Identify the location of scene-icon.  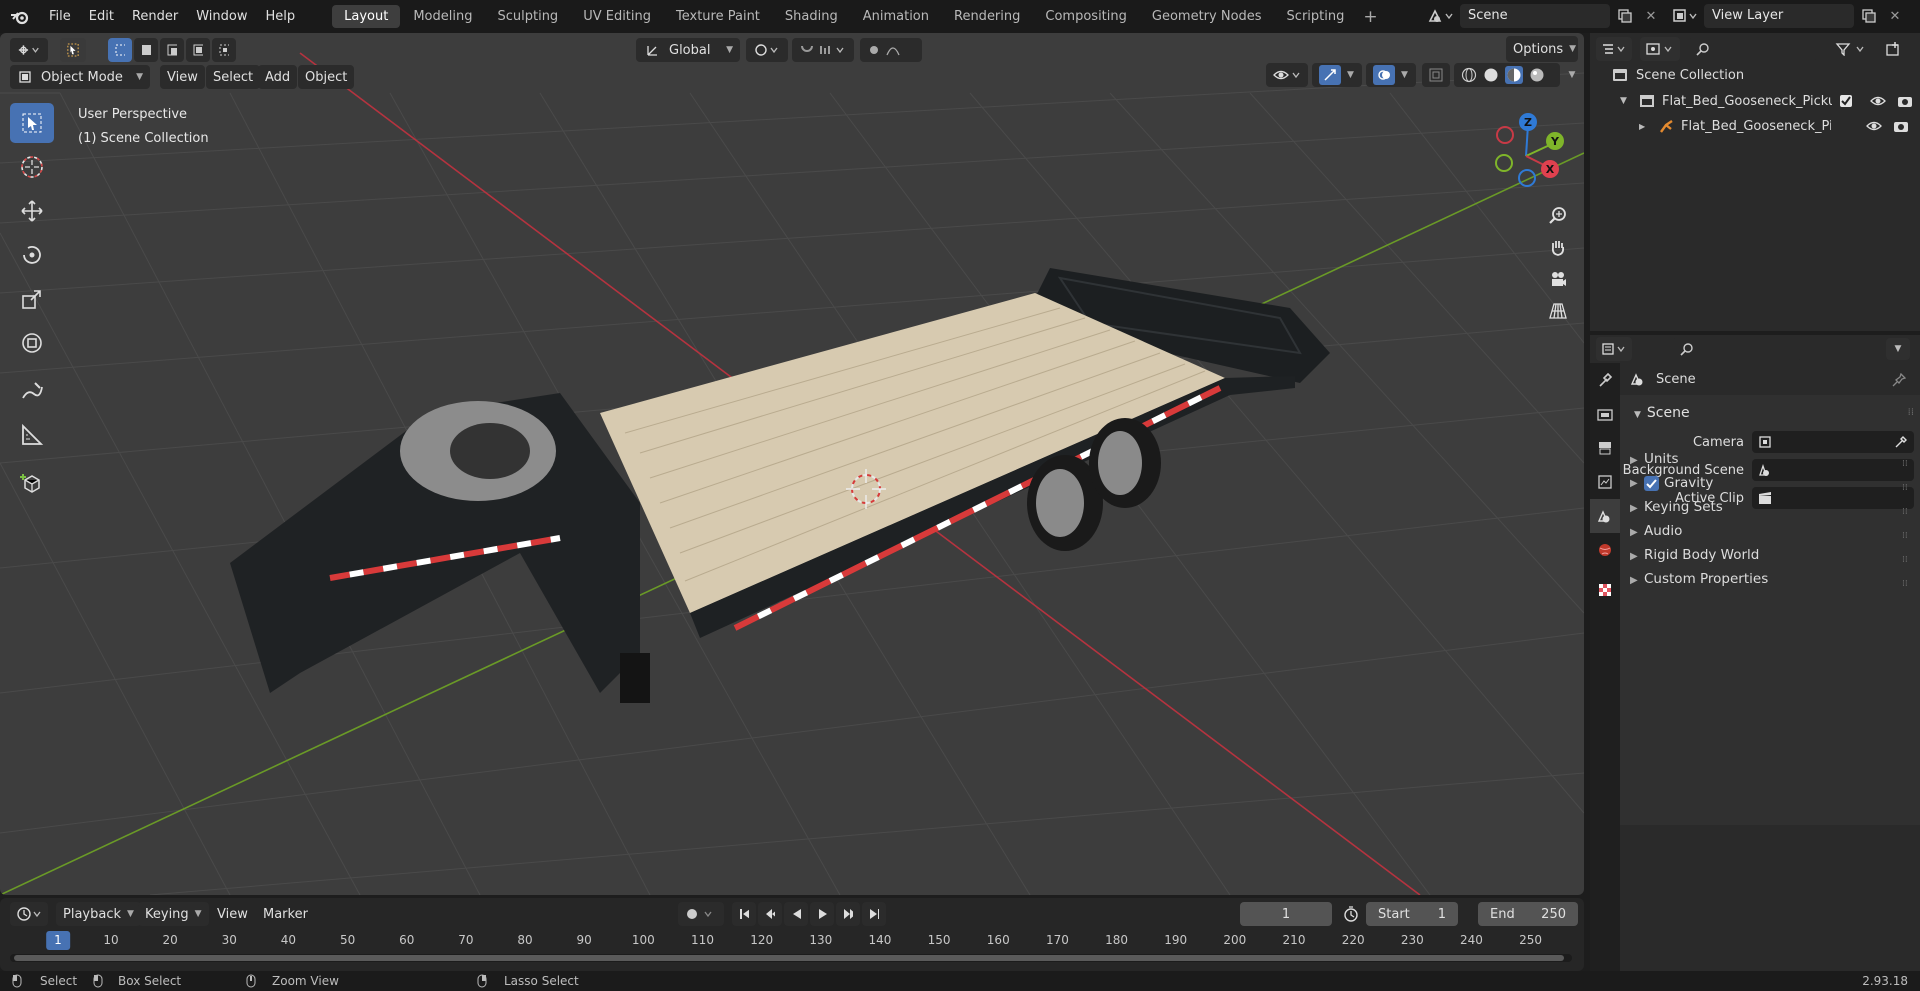
(1440, 16).